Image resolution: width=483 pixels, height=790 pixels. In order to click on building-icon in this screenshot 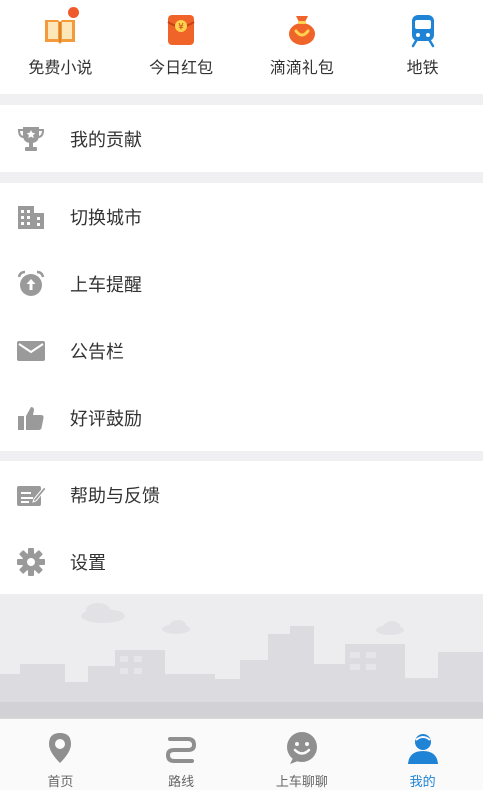, I will do `click(31, 217)`.